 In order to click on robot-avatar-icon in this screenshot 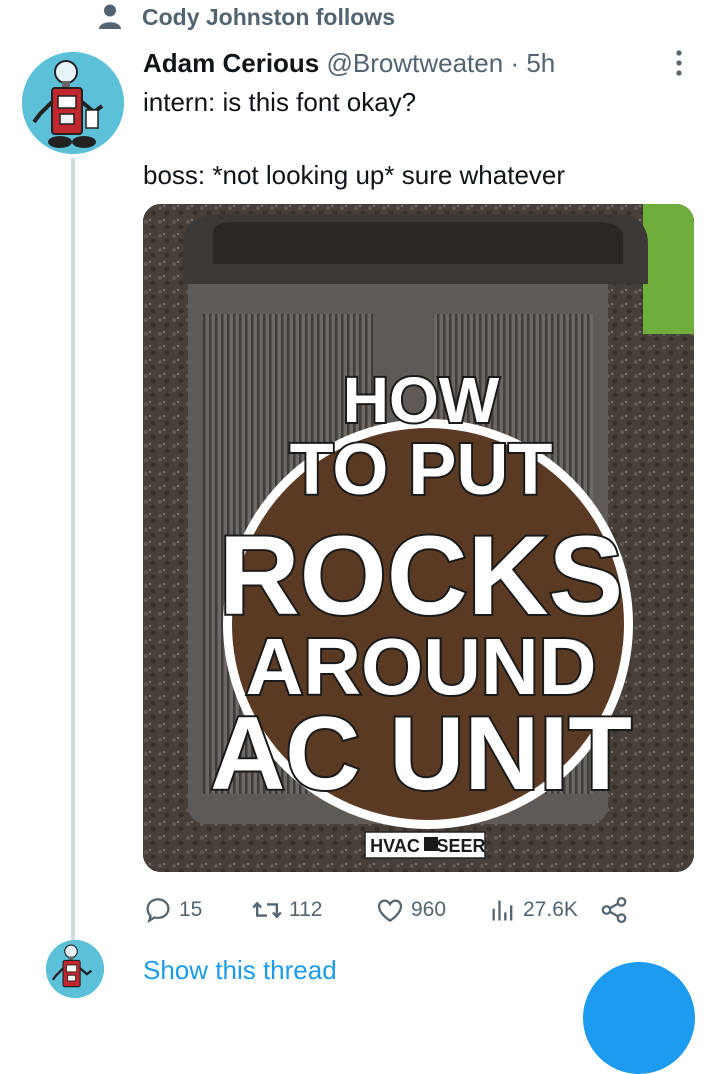, I will do `click(73, 103)`.